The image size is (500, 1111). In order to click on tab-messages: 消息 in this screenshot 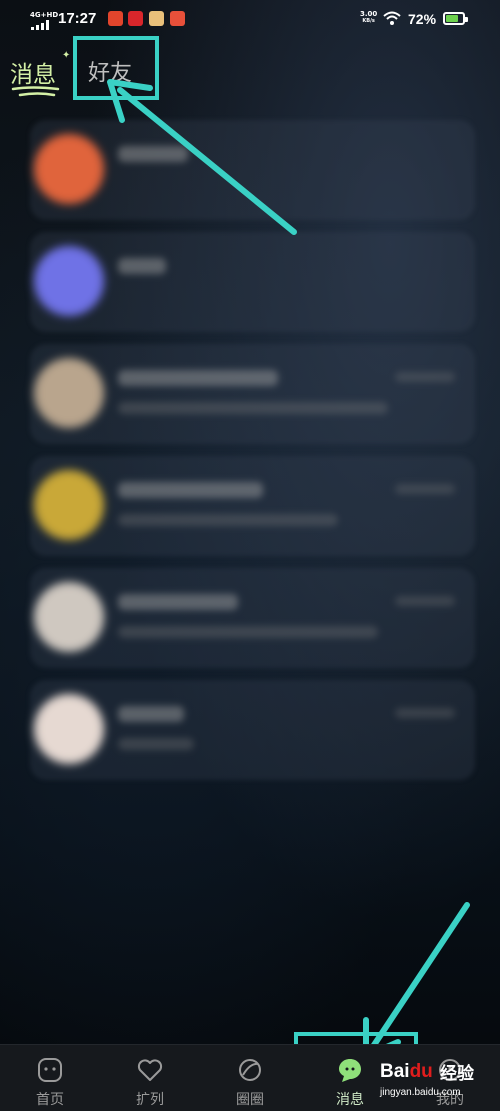, I will do `click(33, 72)`.